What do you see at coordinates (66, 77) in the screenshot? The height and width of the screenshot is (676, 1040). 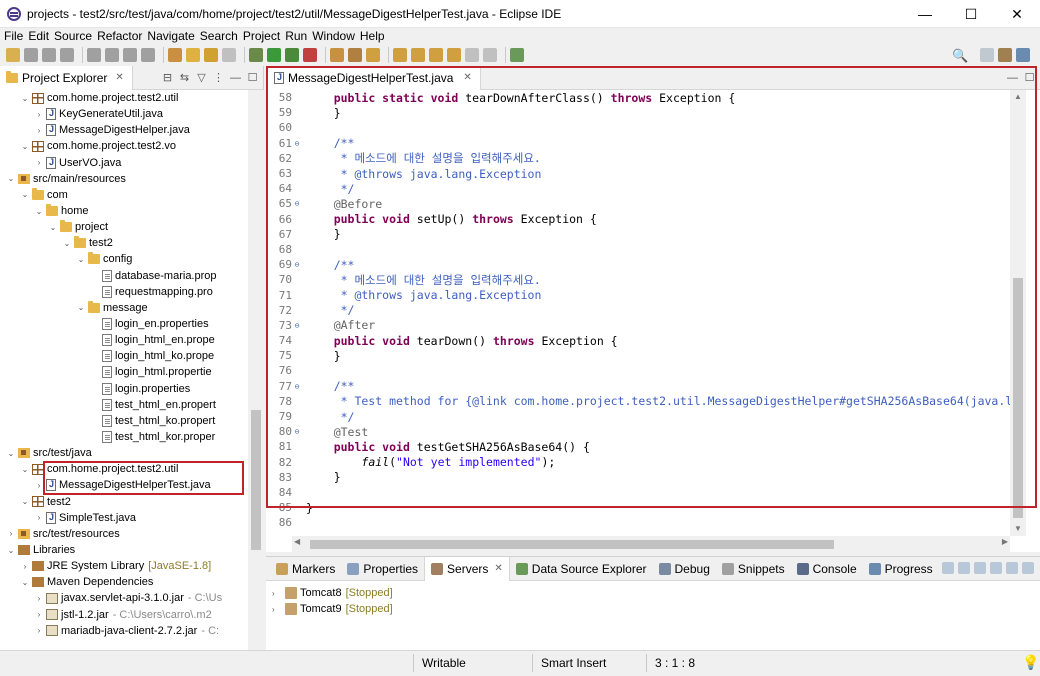 I see `tab-project-explorer: Project Explorer ✕` at bounding box center [66, 77].